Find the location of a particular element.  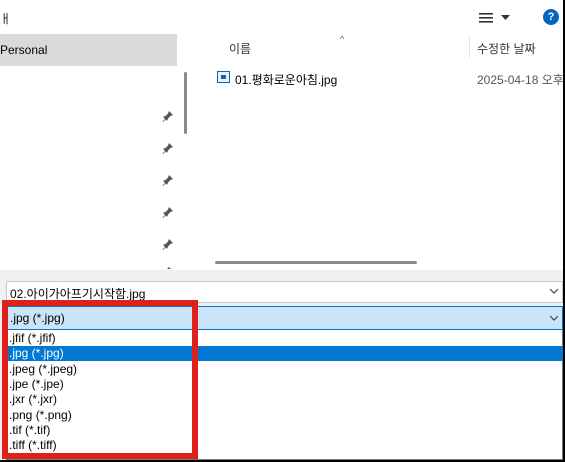

file-row: 01.평화로운아침.jpg 2025-04-18 오후 is located at coordinates (389, 80).